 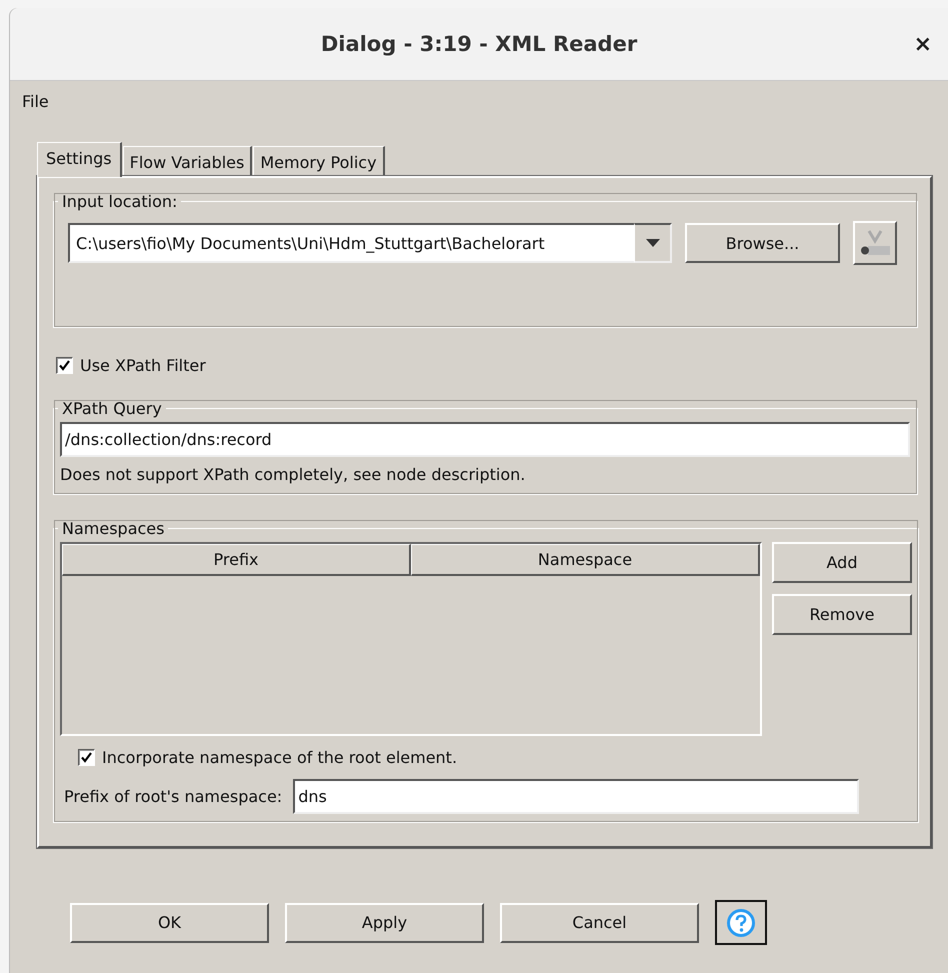 I want to click on help-icon, so click(x=741, y=923).